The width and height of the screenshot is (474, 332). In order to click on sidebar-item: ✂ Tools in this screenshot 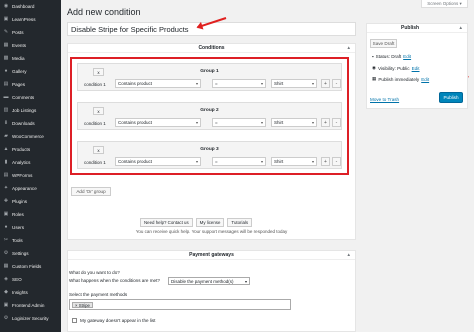, I will do `click(30, 240)`.